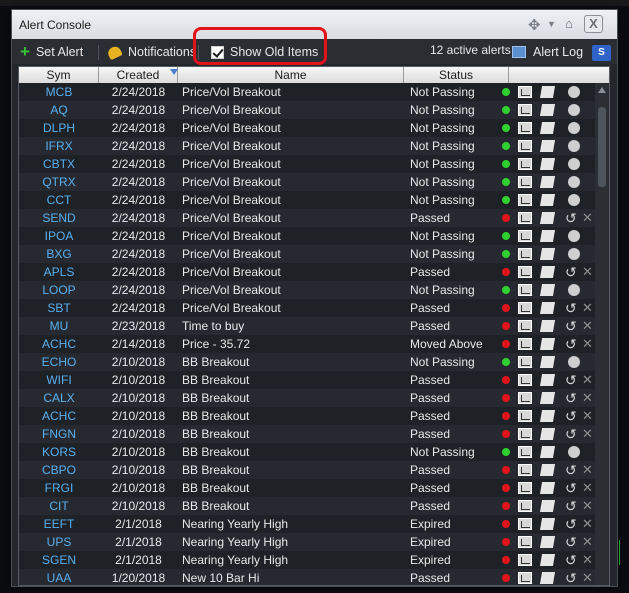  I want to click on cell-symbol: CCT, so click(59, 200).